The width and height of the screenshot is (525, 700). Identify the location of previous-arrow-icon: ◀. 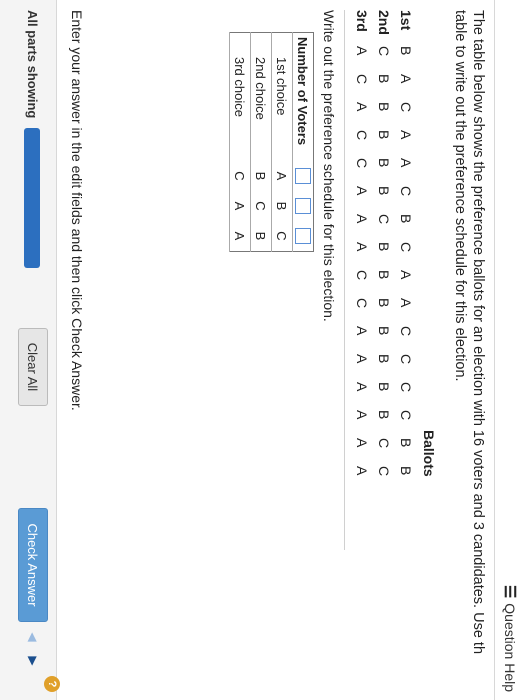
(33, 637).